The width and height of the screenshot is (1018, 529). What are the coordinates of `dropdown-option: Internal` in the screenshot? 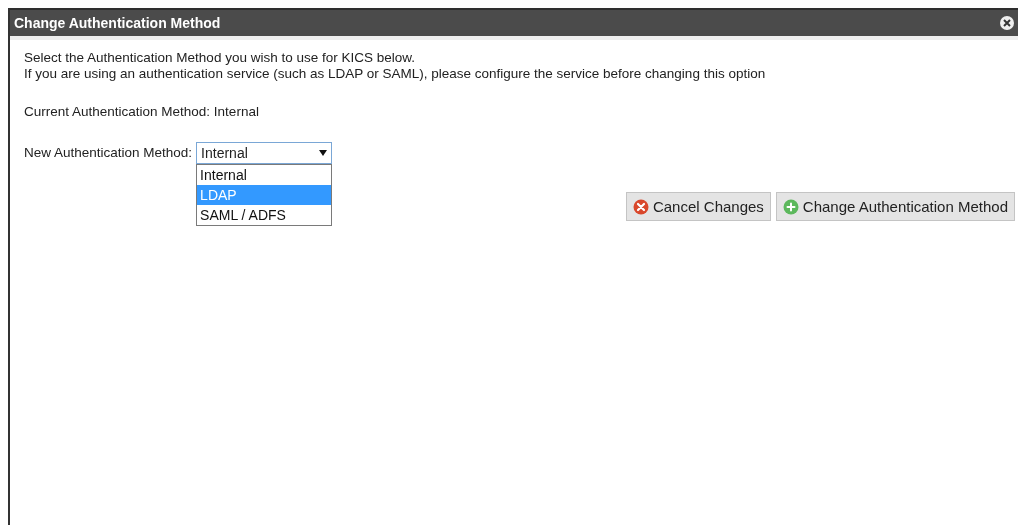 It's located at (264, 175).